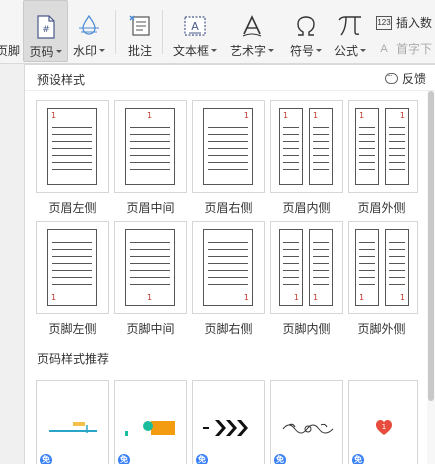 Image resolution: width=435 pixels, height=464 pixels. I want to click on preset-header-outside: 1 1, so click(383, 146).